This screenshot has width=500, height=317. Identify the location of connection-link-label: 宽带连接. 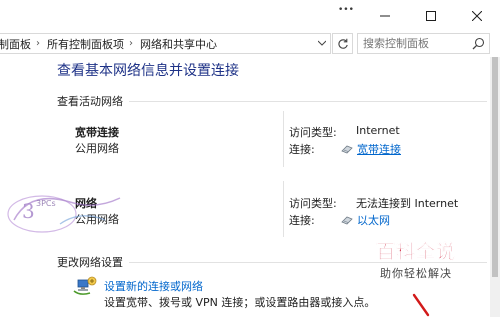
(379, 149).